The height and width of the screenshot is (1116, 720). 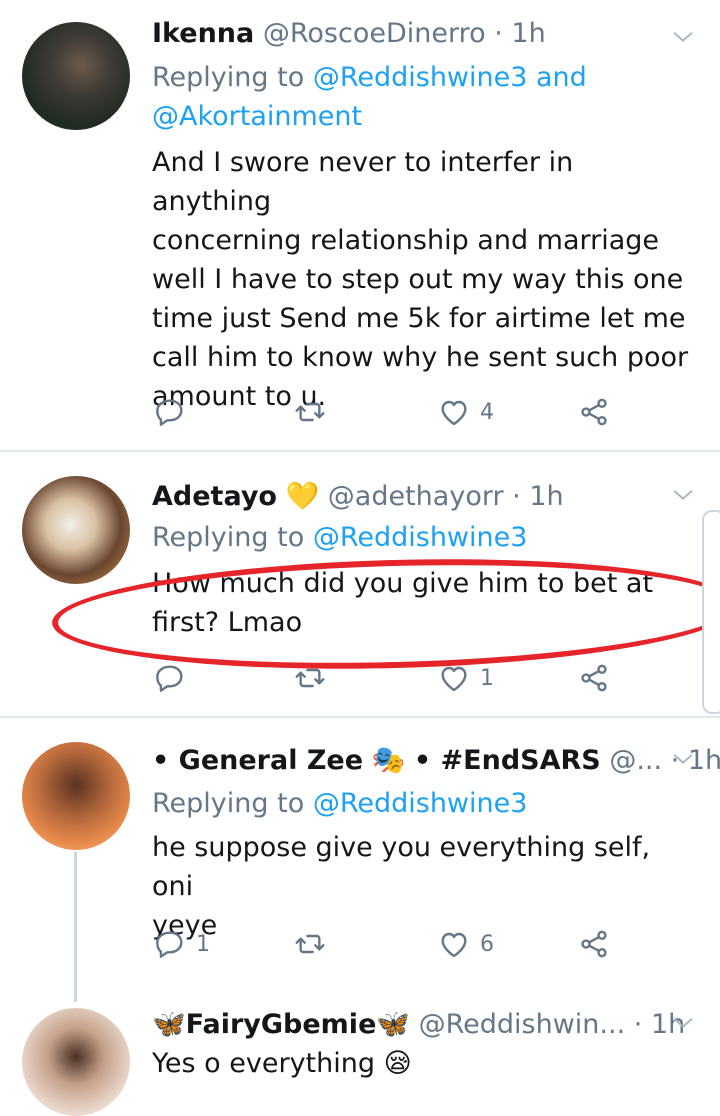 I want to click on like-count: 1, so click(x=487, y=678).